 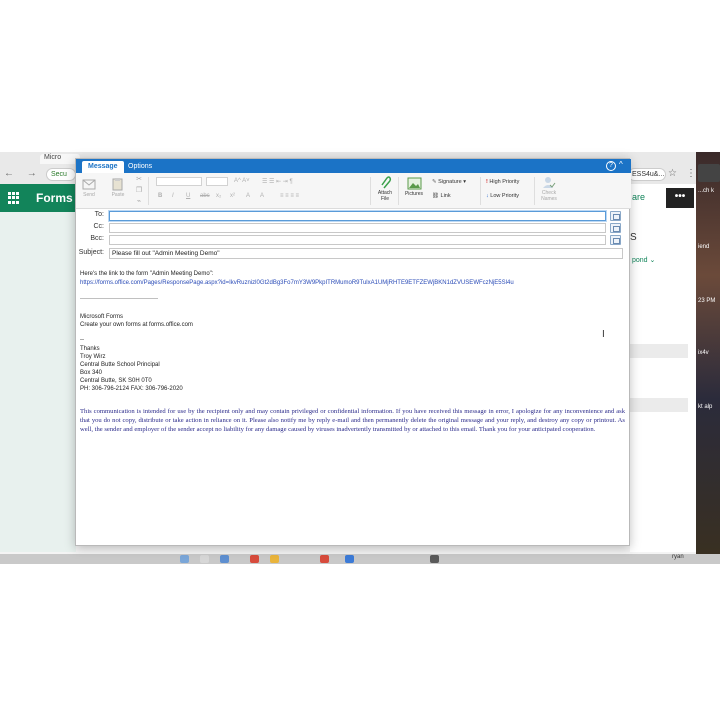 What do you see at coordinates (131, 389) in the screenshot?
I see `signature-phone: PH: 306-796-2124 FAX: 306-796-2020` at bounding box center [131, 389].